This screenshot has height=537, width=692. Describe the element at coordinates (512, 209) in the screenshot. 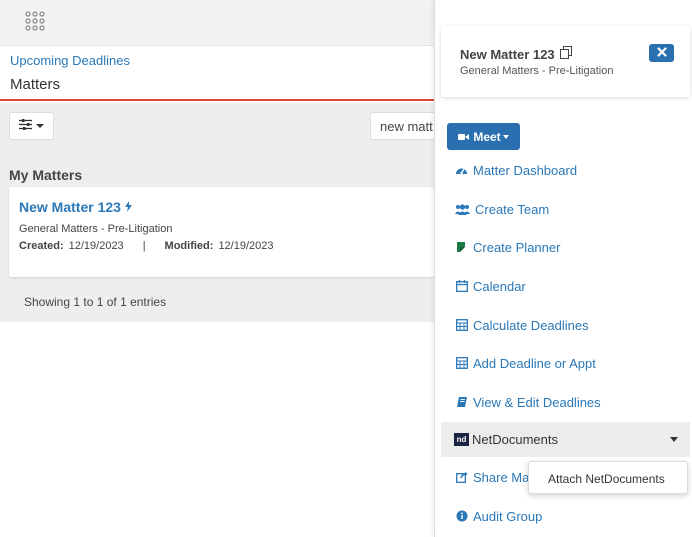

I see `menu-item-label: Create Team` at that location.